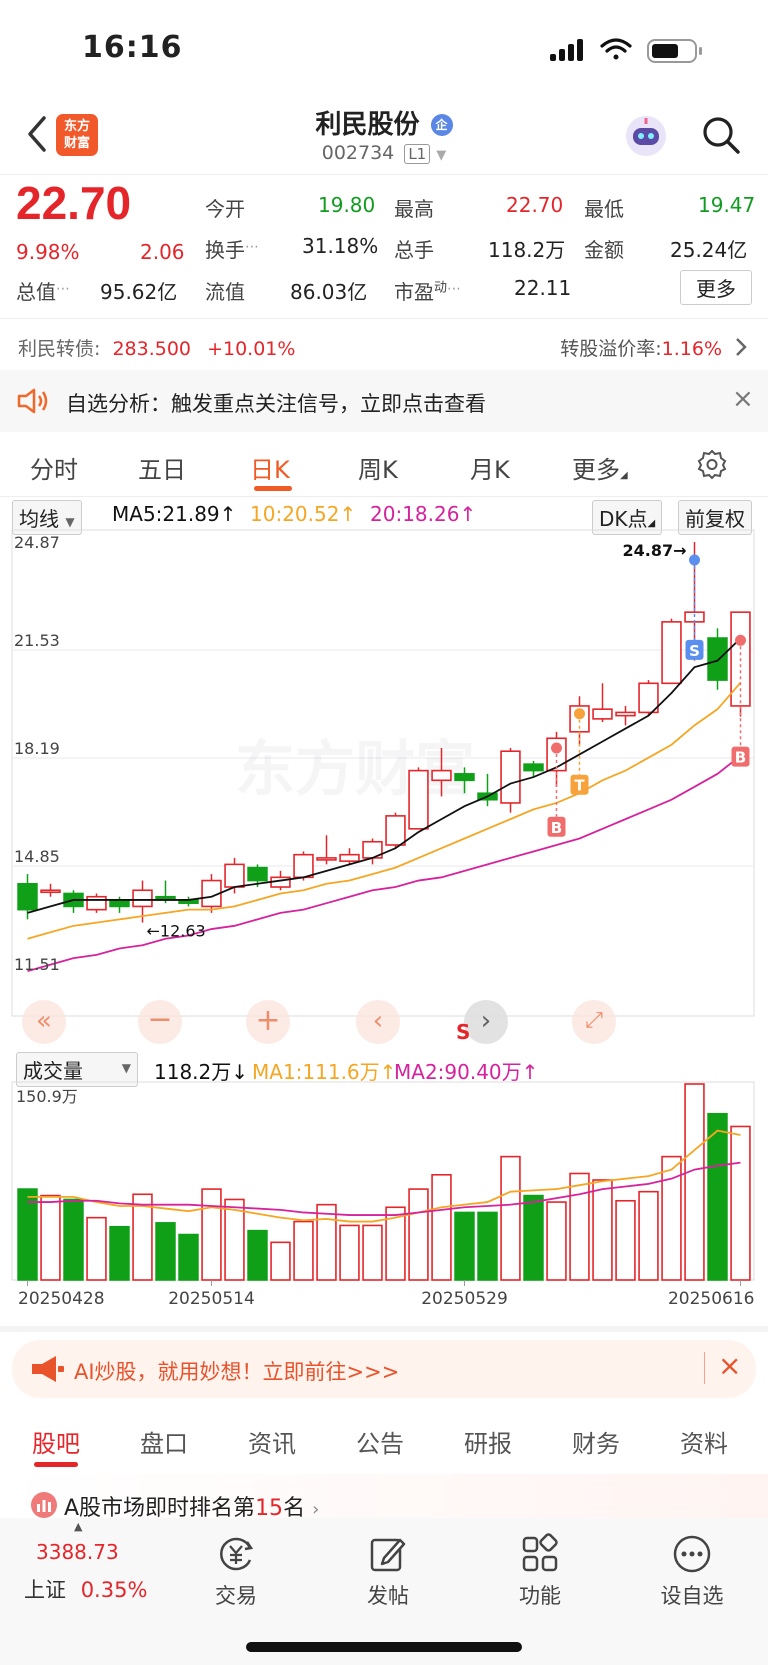 This screenshot has width=768, height=1665. What do you see at coordinates (384, 496) in the screenshot?
I see `divider` at bounding box center [384, 496].